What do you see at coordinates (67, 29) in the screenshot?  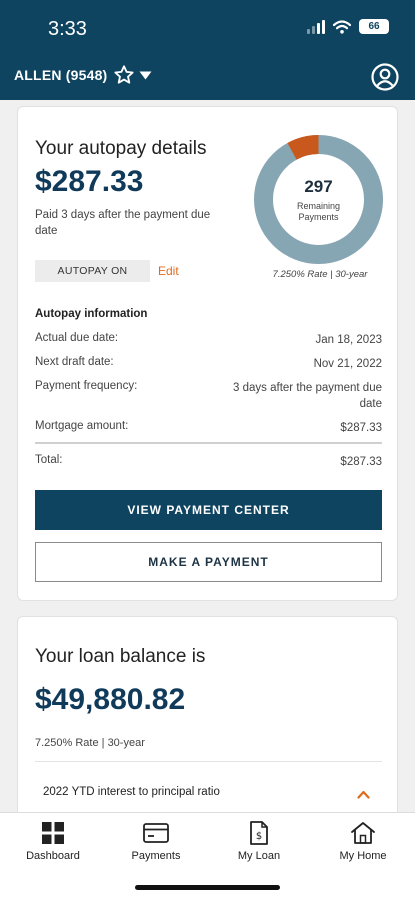 I see `status-time: 3:33` at bounding box center [67, 29].